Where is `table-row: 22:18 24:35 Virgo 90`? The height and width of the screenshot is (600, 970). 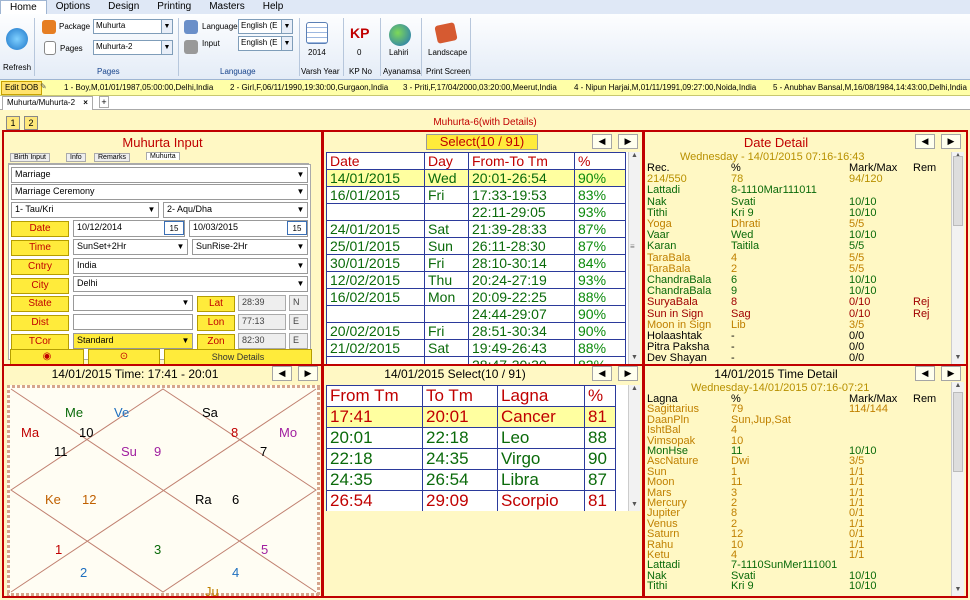 table-row: 22:18 24:35 Virgo 90 is located at coordinates (471, 459).